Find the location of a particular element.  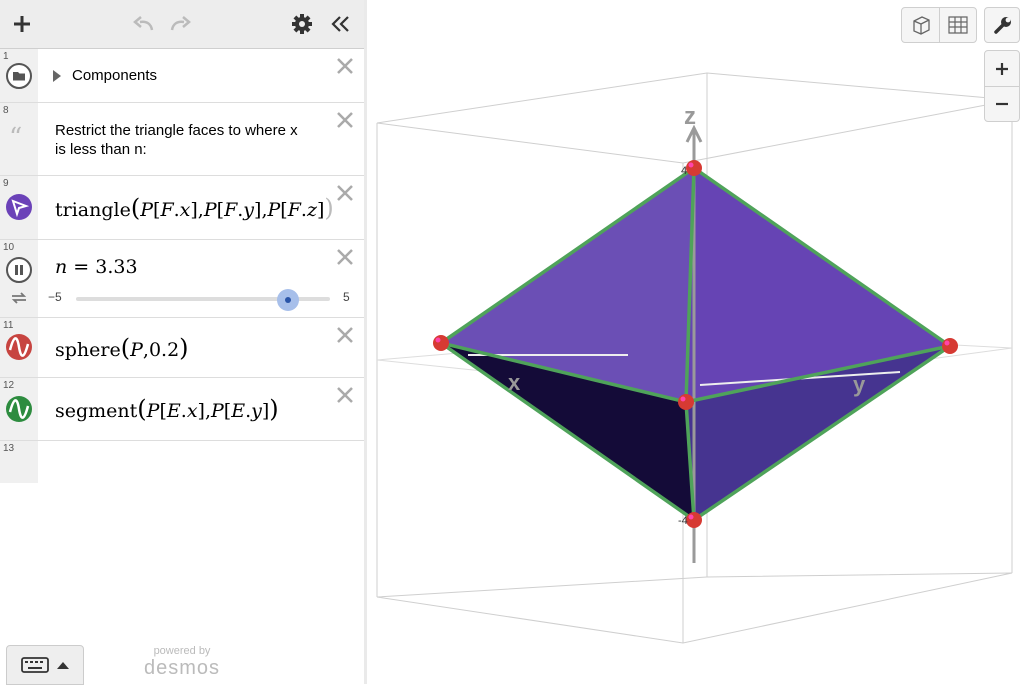

line-number: 12 is located at coordinates (9, 385).